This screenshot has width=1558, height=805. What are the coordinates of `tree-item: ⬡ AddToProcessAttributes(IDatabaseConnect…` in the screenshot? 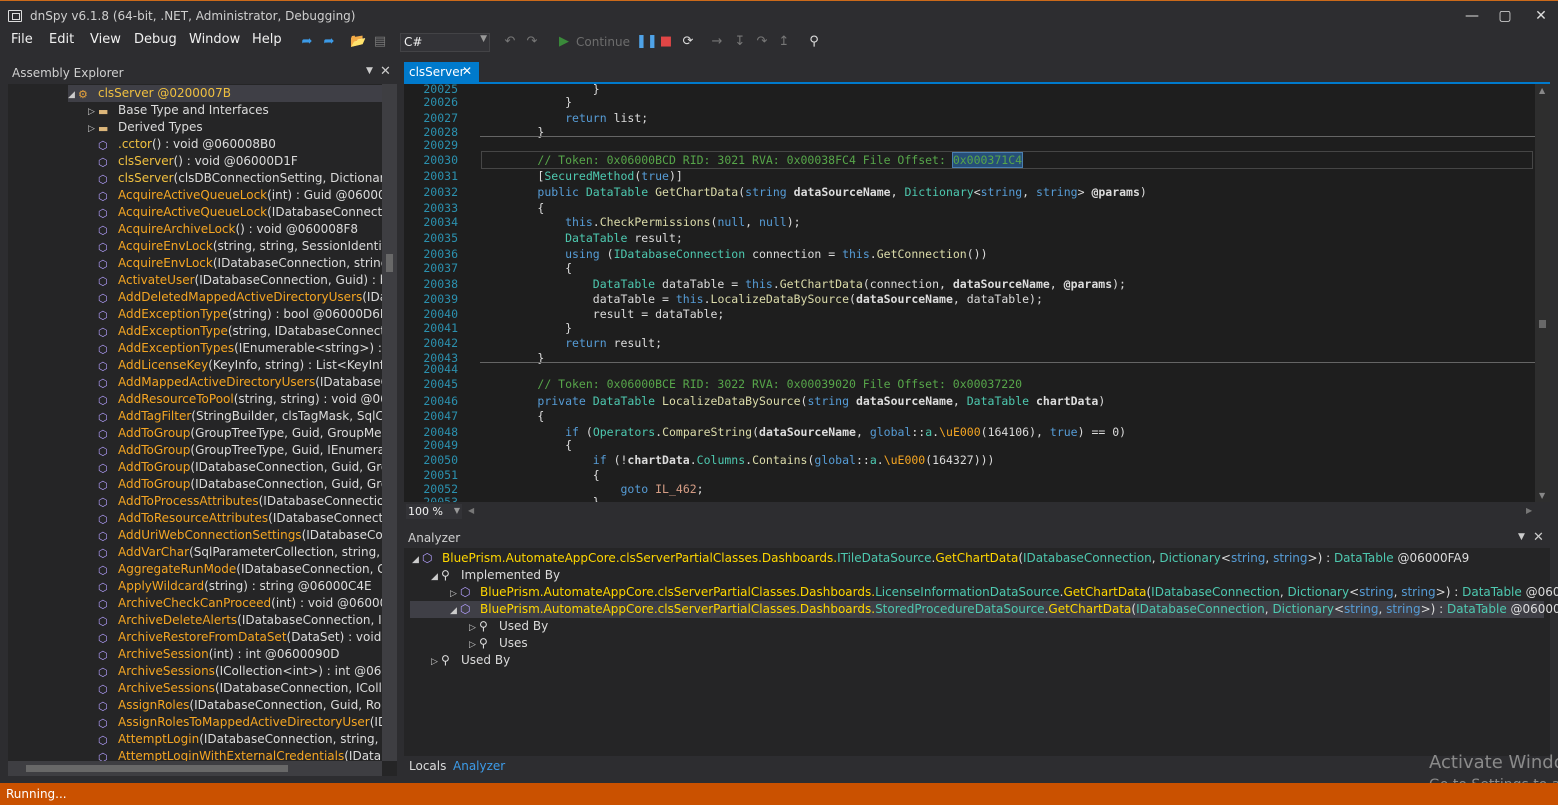 It's located at (235, 501).